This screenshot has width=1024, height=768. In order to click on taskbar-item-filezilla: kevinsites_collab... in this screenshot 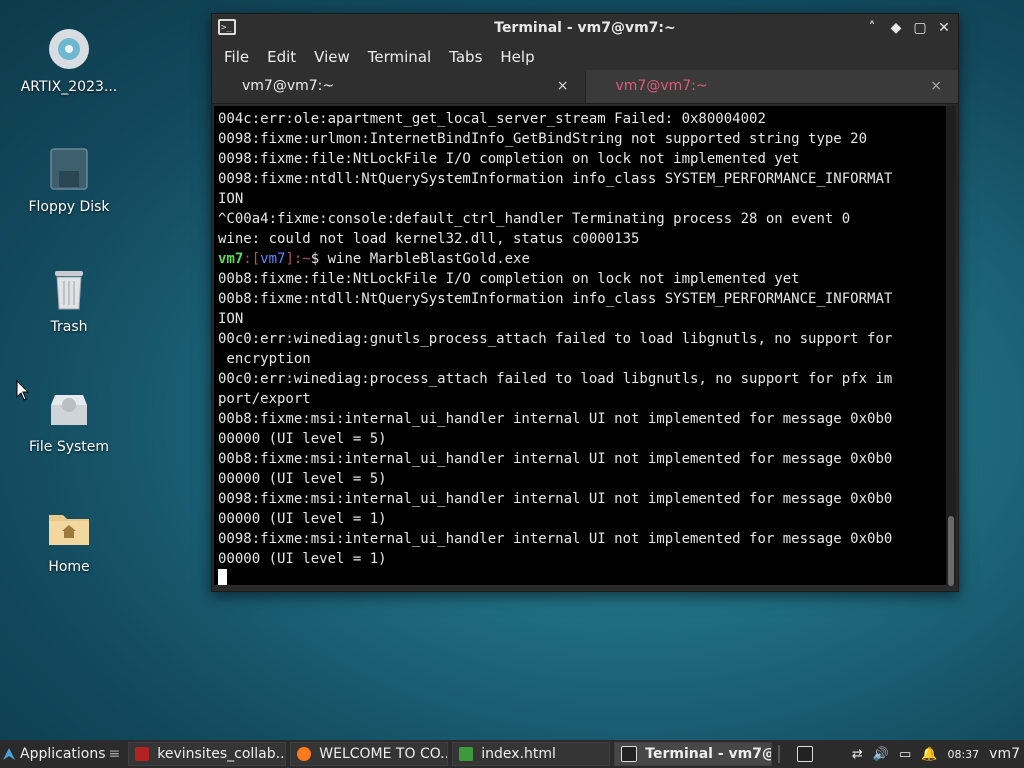, I will do `click(207, 754)`.